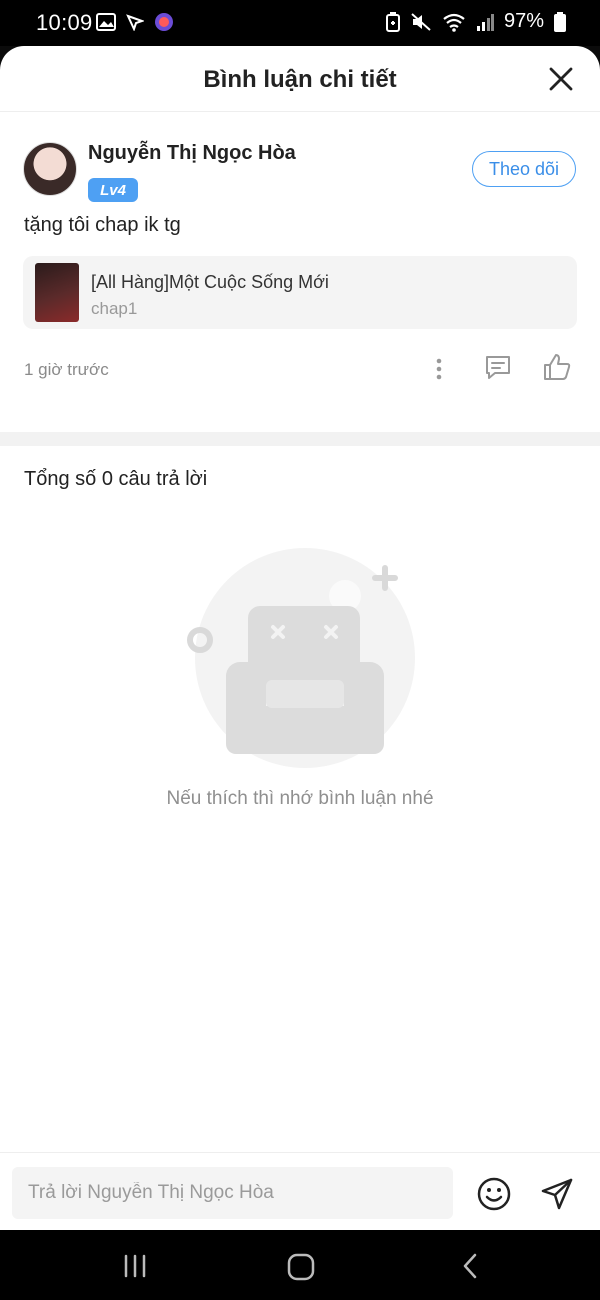 The width and height of the screenshot is (600, 1300). What do you see at coordinates (300, 798) in the screenshot?
I see `empty-state-text: Nếu thích thì nhớ bình luận nhé` at bounding box center [300, 798].